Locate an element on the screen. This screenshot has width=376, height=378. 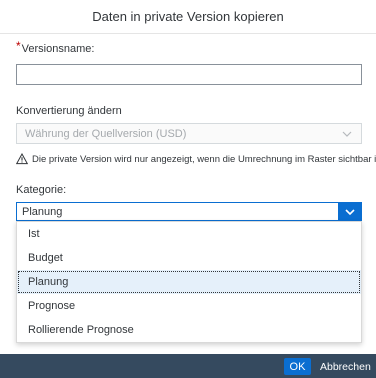
conversion-label: Konvertierung ändern is located at coordinates (69, 111).